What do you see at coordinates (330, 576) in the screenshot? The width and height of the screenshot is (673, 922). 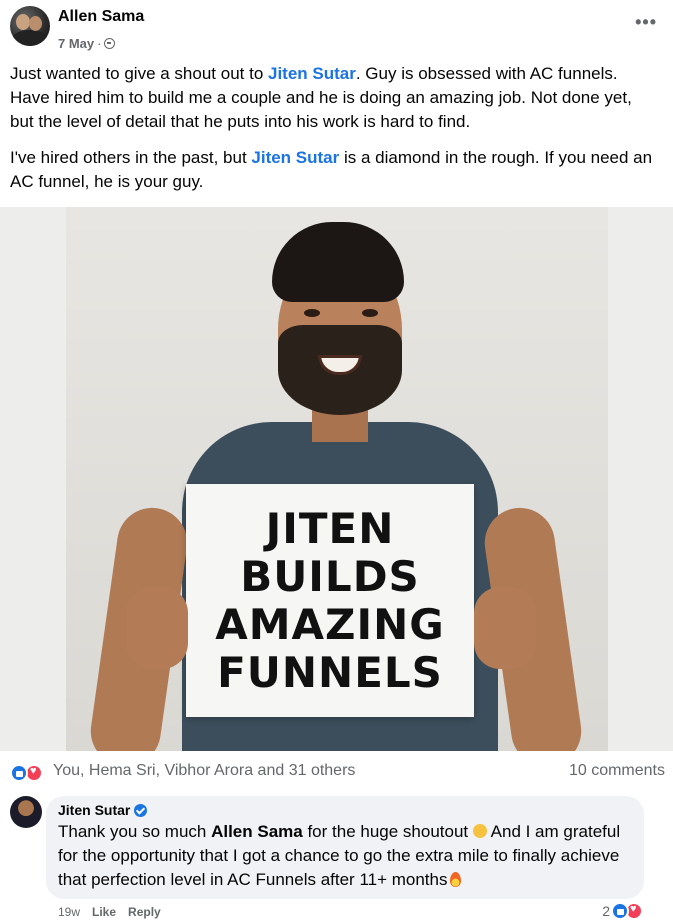 I see `sign-line: BUILDS` at bounding box center [330, 576].